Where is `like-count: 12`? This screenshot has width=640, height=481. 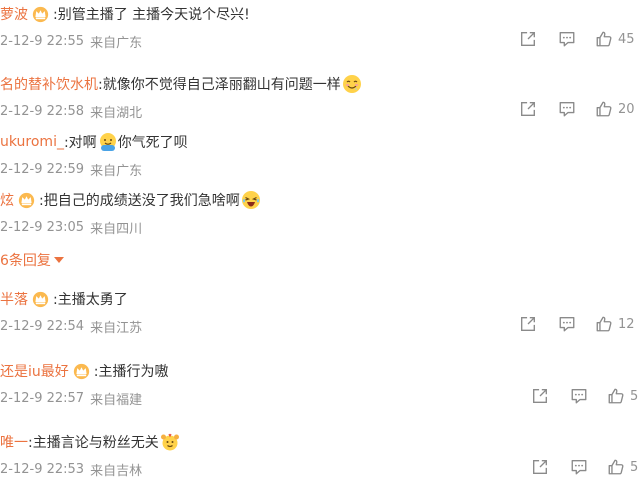
like-count: 12 is located at coordinates (626, 324).